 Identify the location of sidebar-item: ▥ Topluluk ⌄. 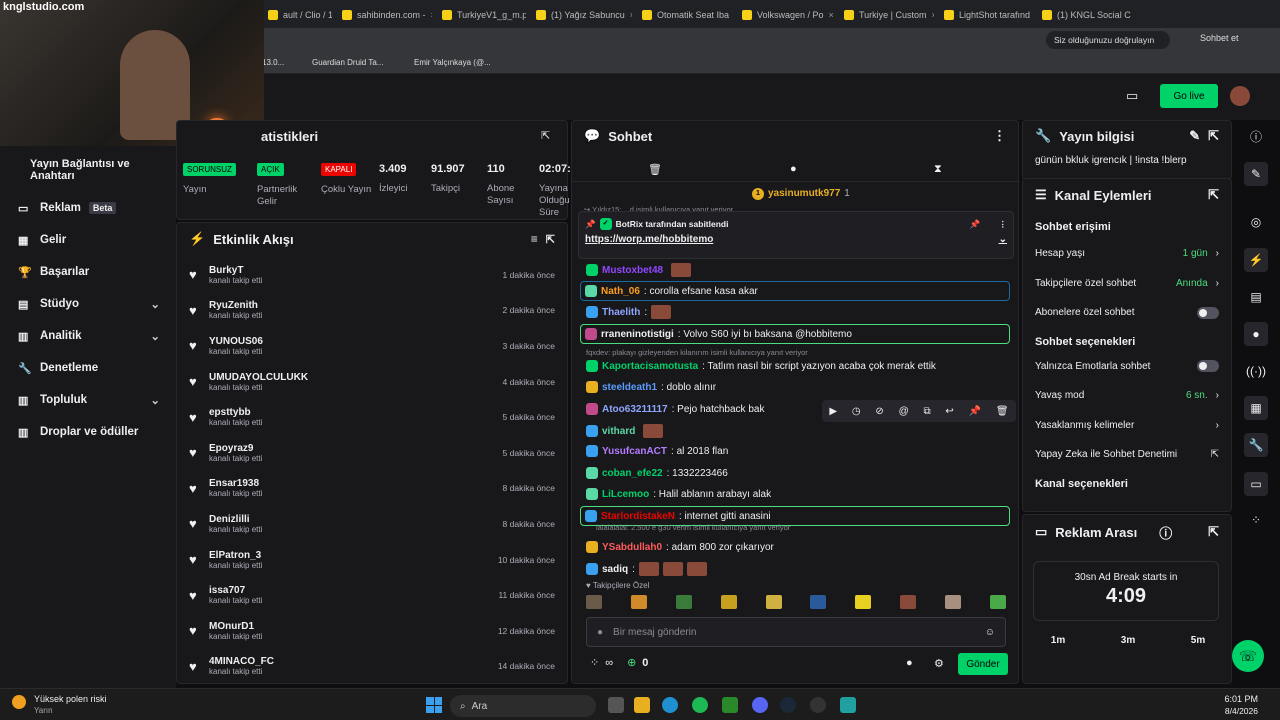
(88, 400).